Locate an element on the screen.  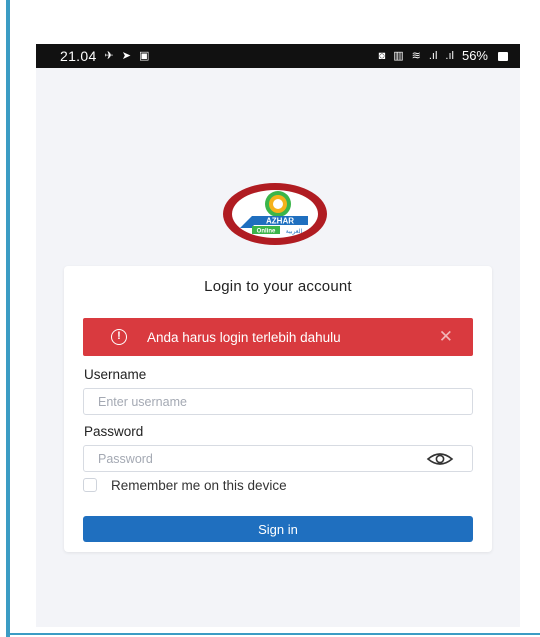
alarm-icon: ◙ is located at coordinates (382, 56).